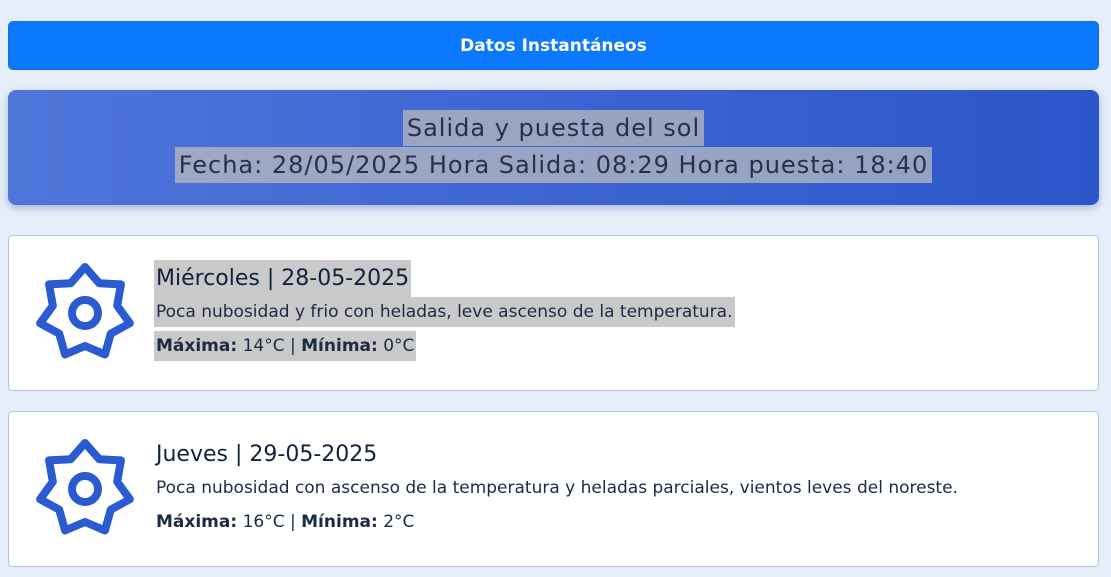  Describe the element at coordinates (508, 165) in the screenshot. I see `sunrise-label: Hora Salida:` at that location.